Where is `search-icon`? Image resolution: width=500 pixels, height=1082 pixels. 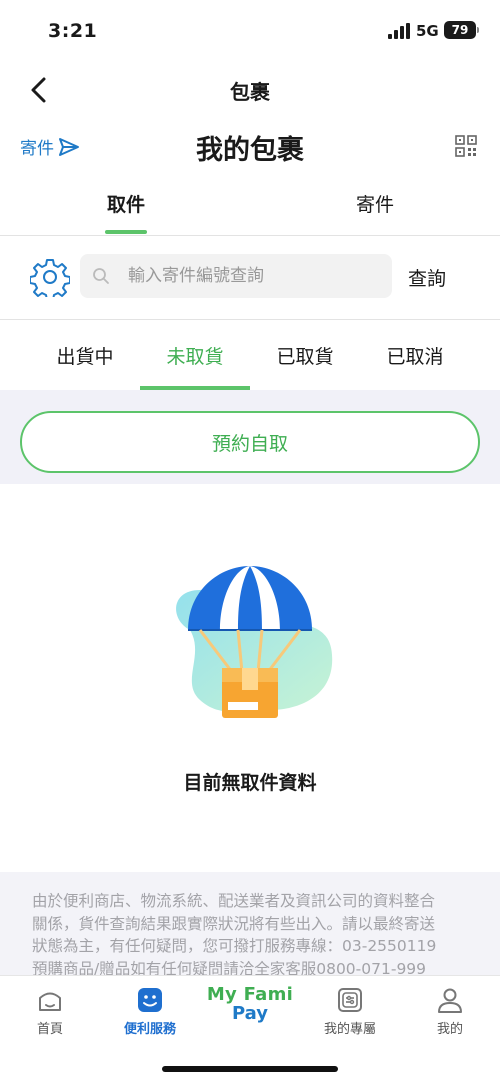 search-icon is located at coordinates (101, 276).